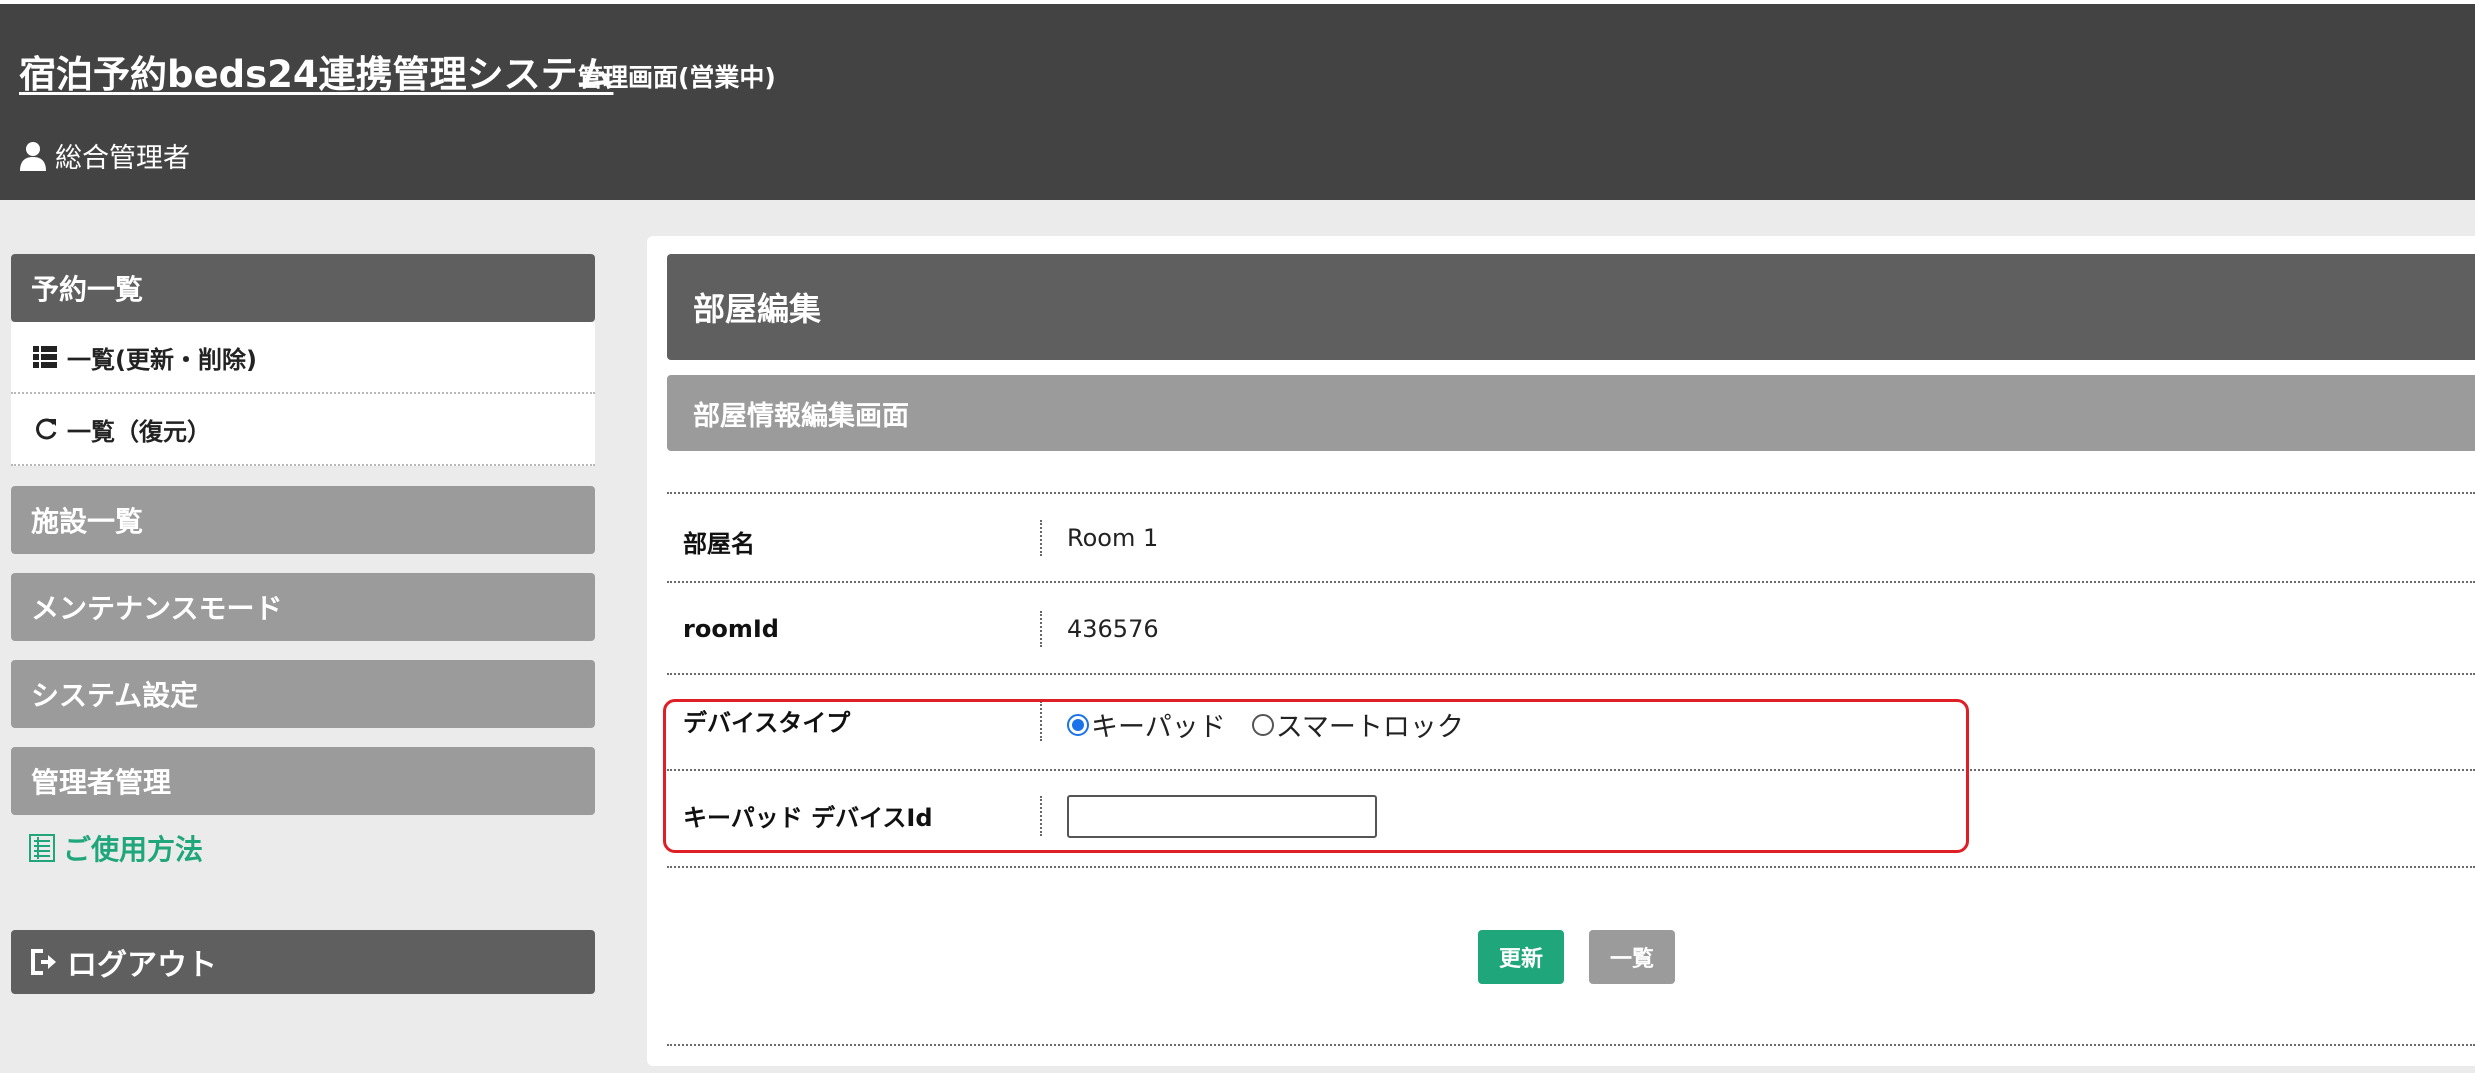  What do you see at coordinates (303, 694) in the screenshot?
I see `sidebar-heading-system-settings: システム設定` at bounding box center [303, 694].